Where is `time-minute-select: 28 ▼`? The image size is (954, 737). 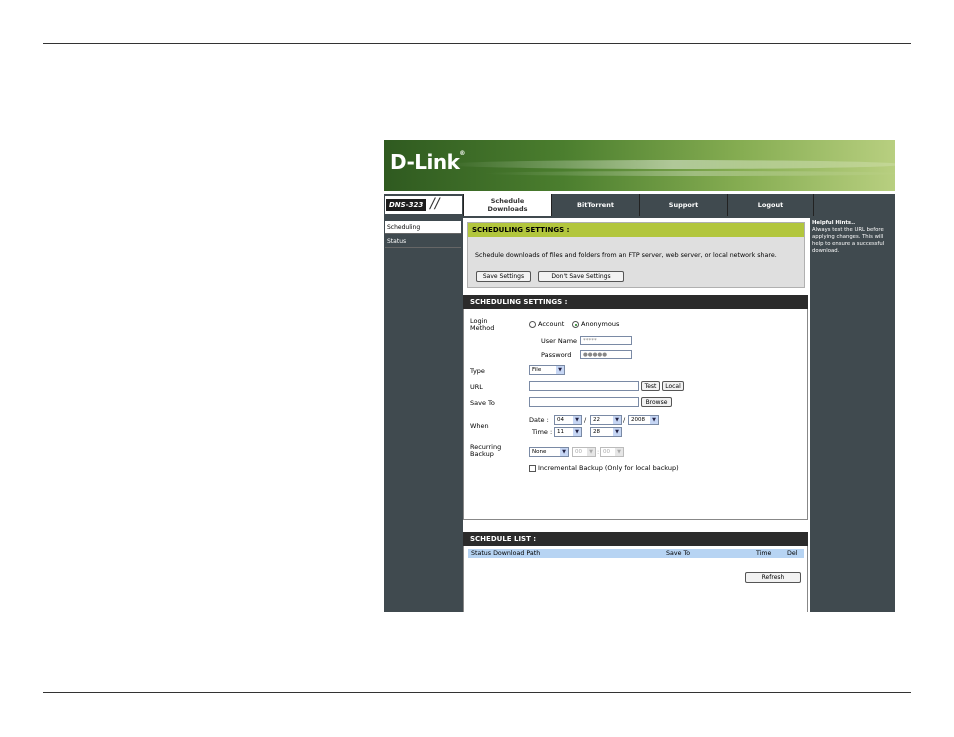 time-minute-select: 28 ▼ is located at coordinates (606, 432).